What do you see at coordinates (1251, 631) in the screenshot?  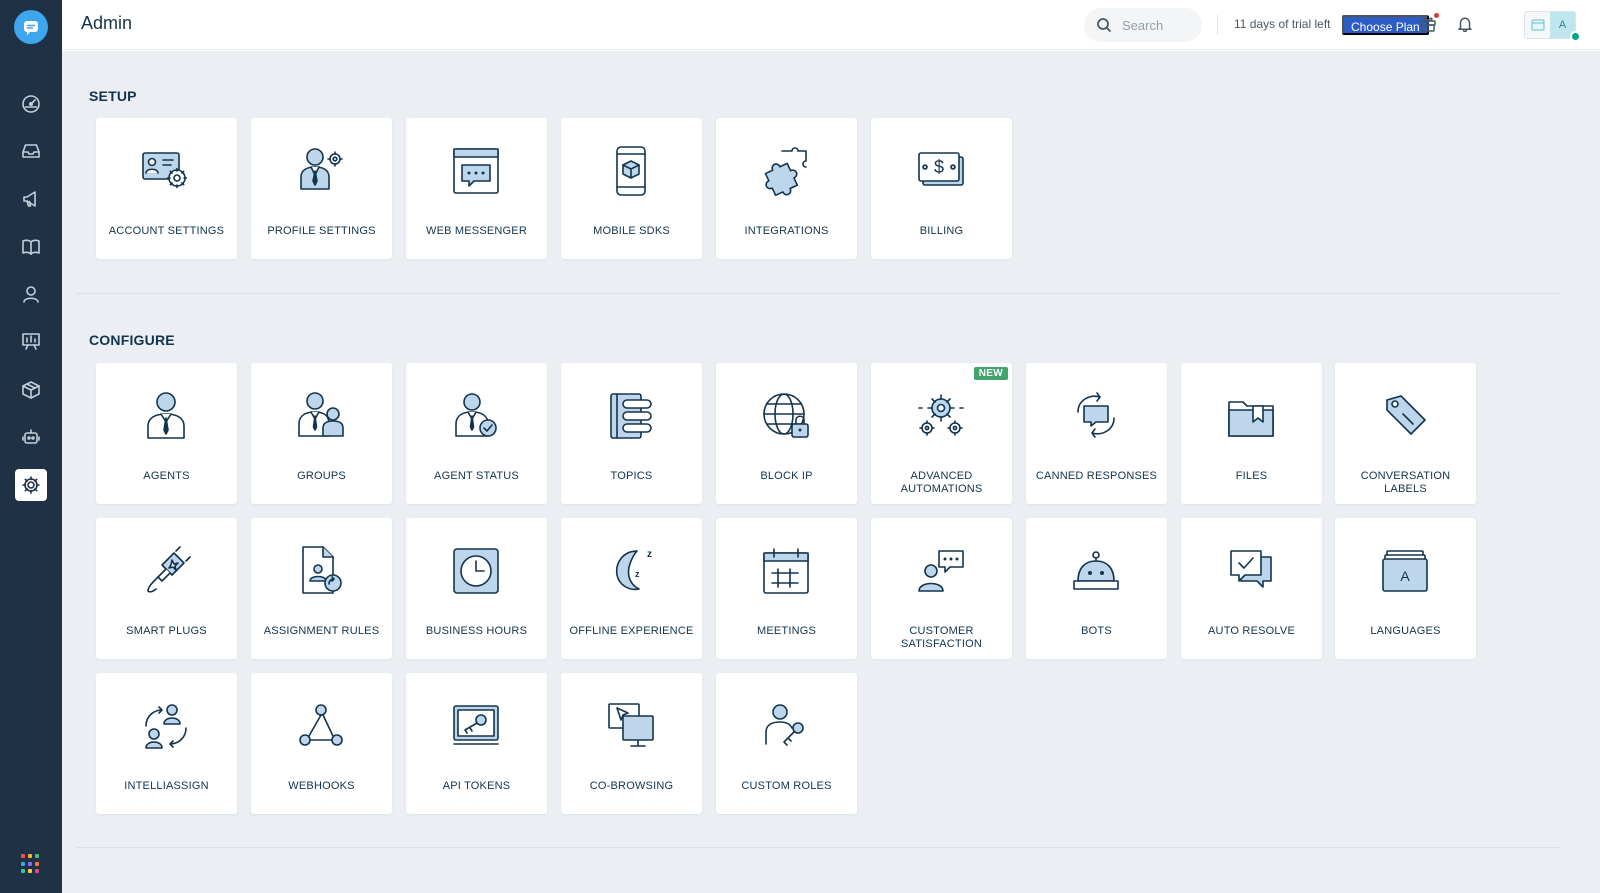 I see `card-label: AUTO RESOLVE` at bounding box center [1251, 631].